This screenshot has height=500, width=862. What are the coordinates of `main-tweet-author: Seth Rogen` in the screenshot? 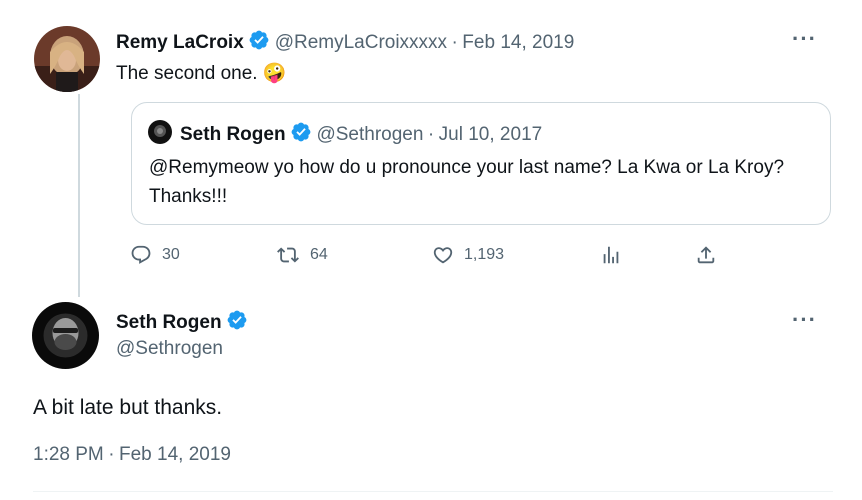 It's located at (182, 322).